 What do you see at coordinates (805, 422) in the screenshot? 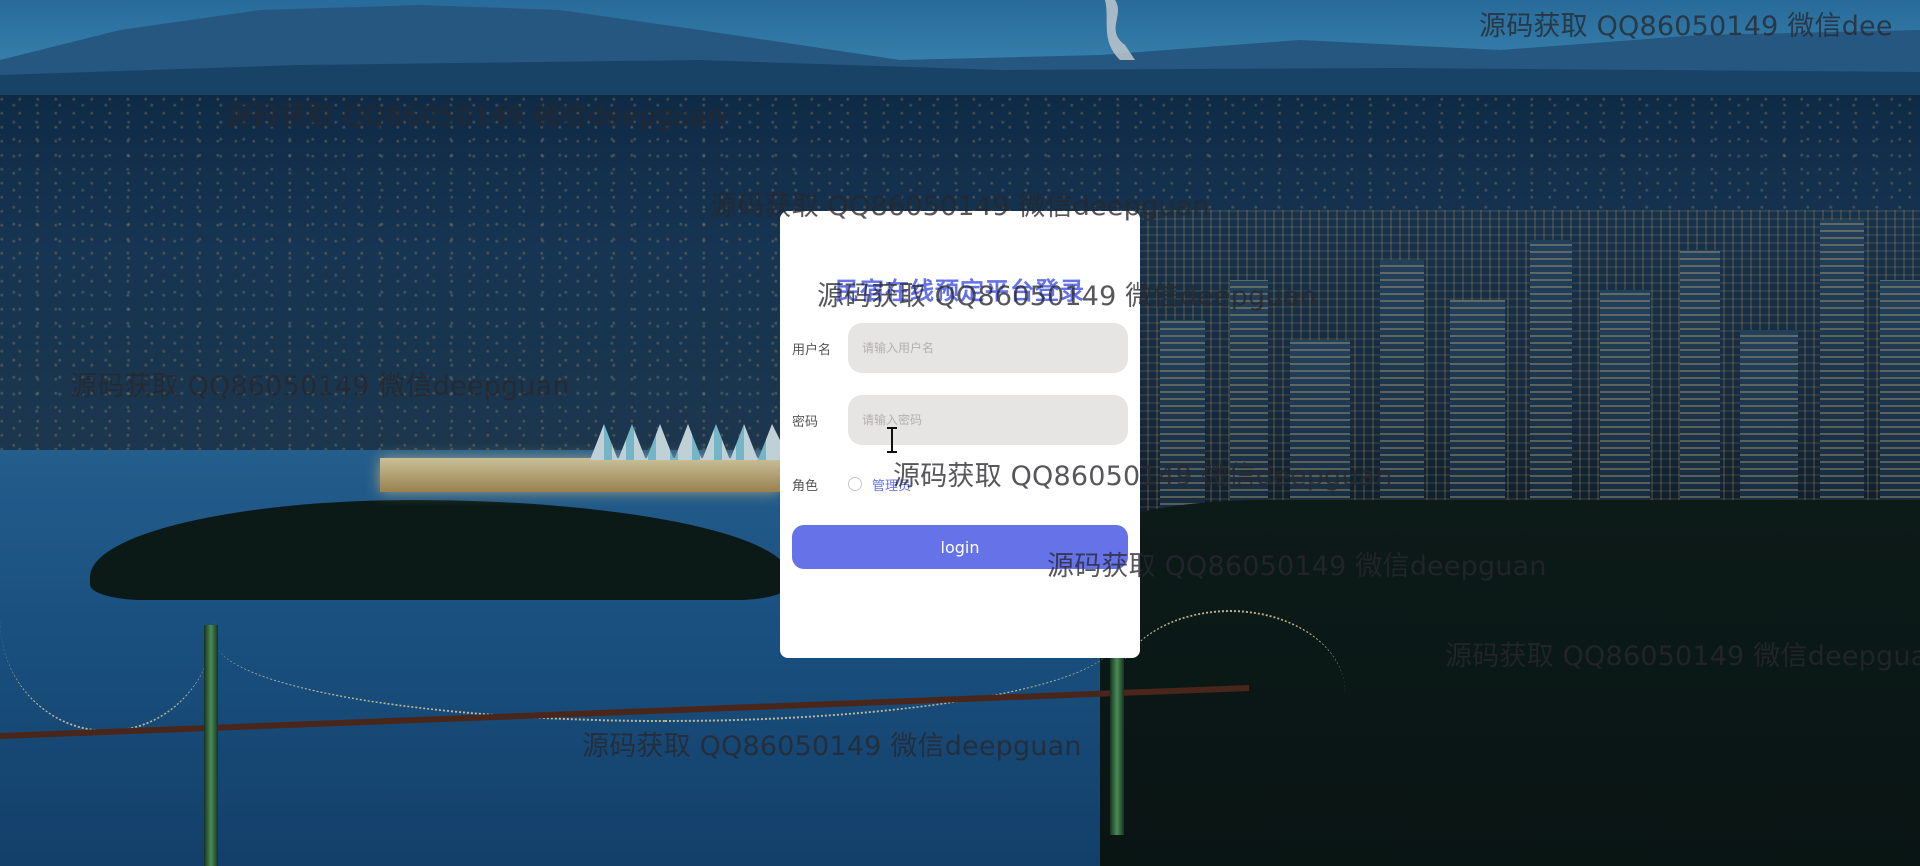
I see `password-label: 密码` at bounding box center [805, 422].